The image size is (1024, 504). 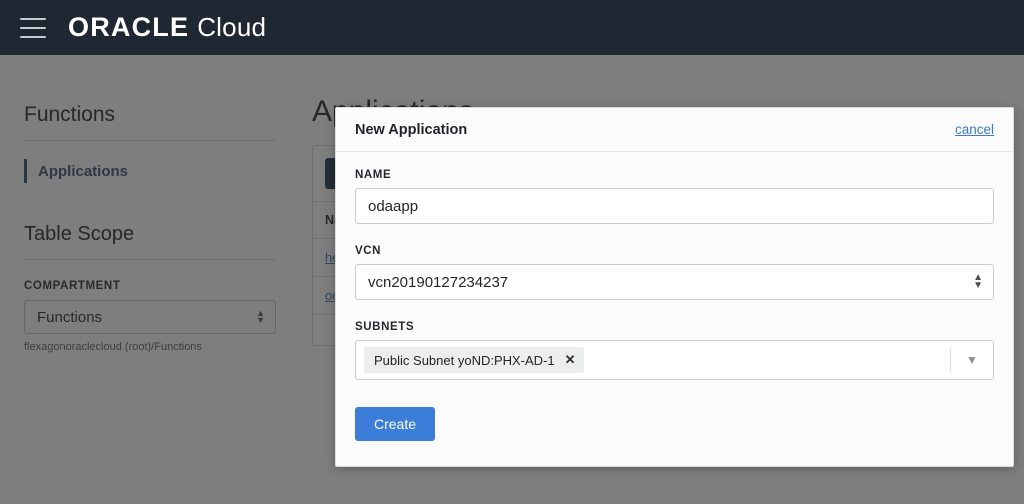 I want to click on name-field-label: NAME, so click(x=373, y=175).